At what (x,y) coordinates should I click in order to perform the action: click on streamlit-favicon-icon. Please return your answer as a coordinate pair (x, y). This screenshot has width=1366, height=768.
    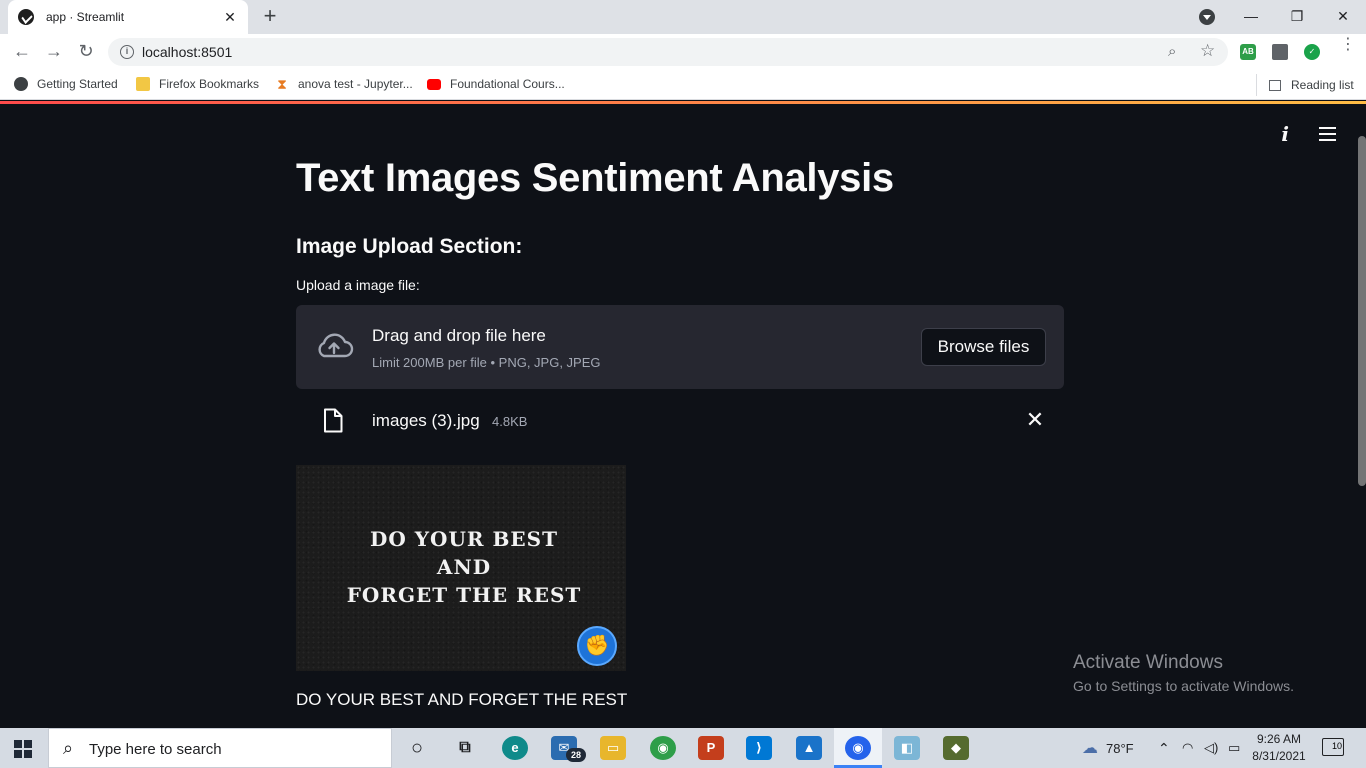
    Looking at the image, I should click on (26, 17).